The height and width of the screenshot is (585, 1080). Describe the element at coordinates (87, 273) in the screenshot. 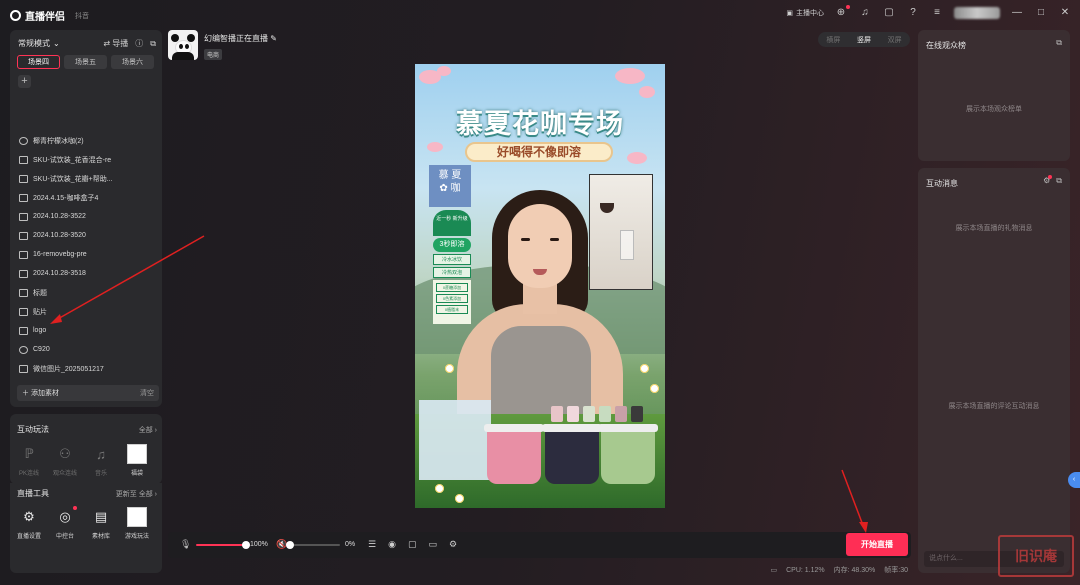

I see `source-item: 2024.10.28-3518` at that location.